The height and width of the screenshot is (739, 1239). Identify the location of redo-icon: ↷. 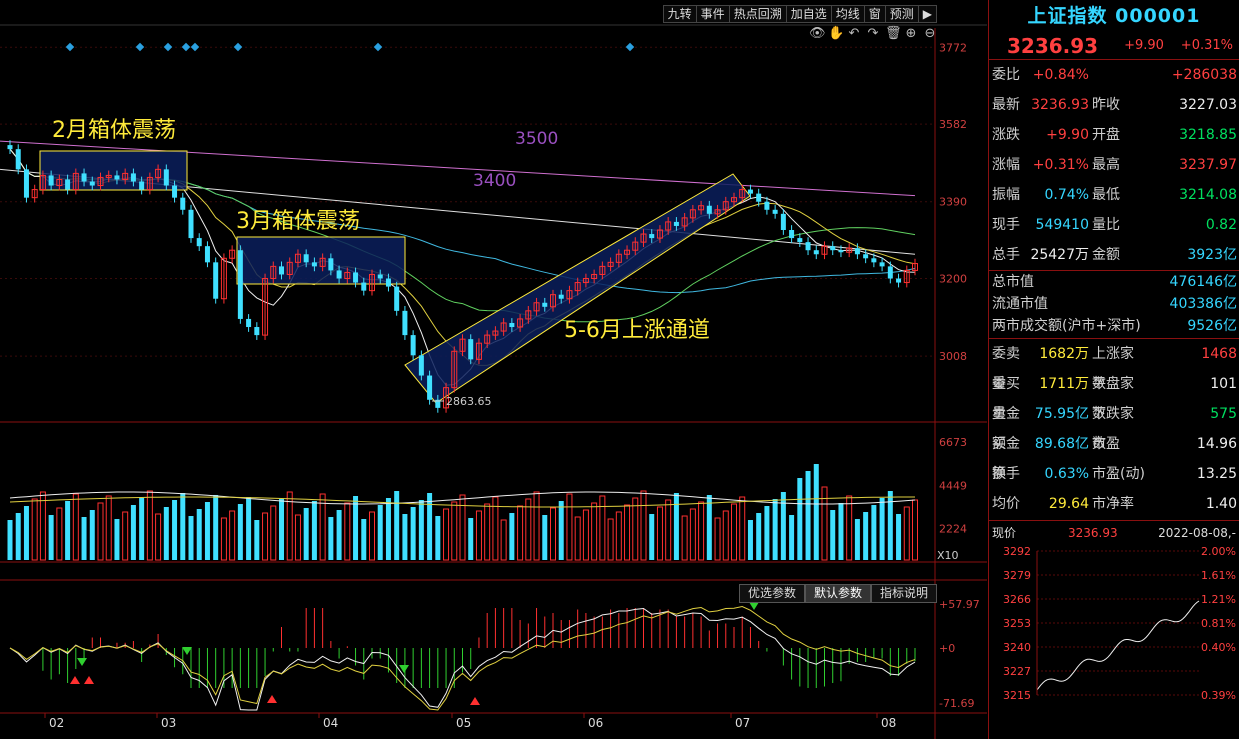
(873, 33).